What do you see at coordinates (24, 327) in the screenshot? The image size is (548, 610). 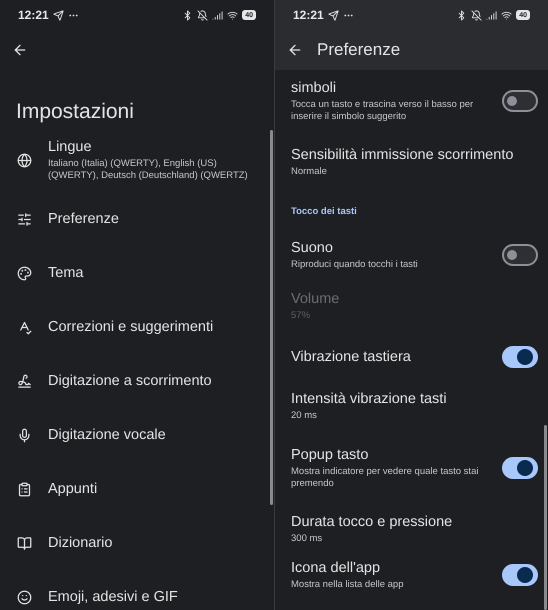 I see `spell-check-icon` at bounding box center [24, 327].